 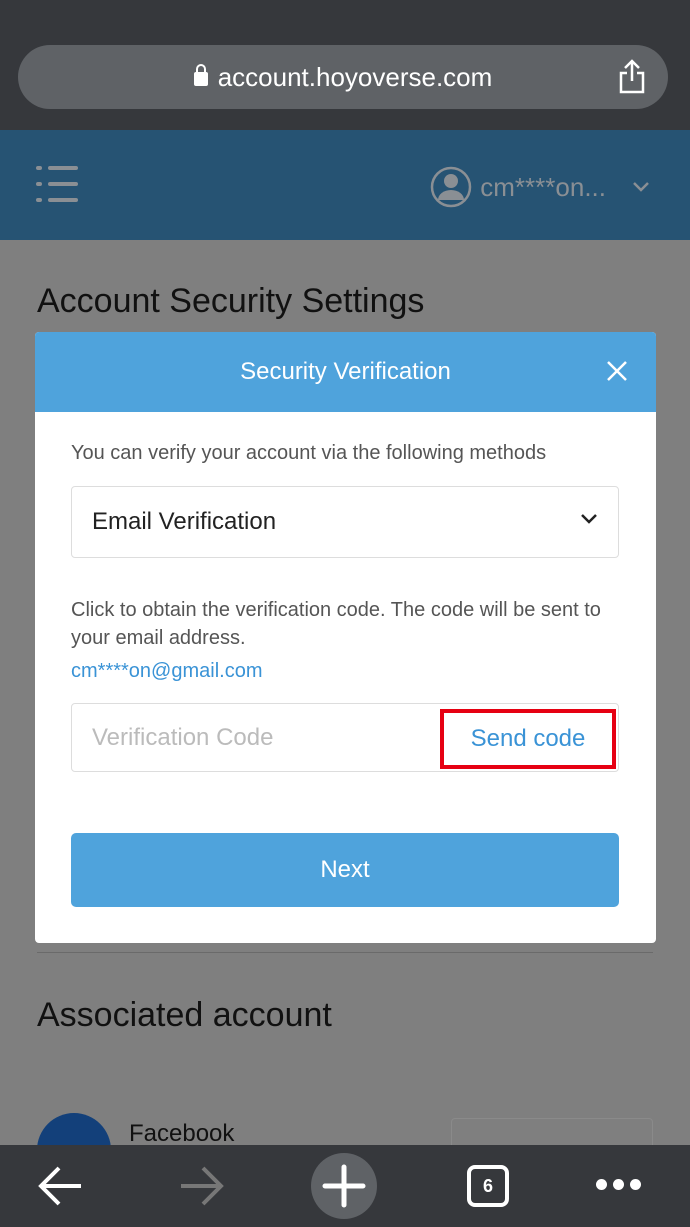 I want to click on page-title: Account Security Settings, so click(x=231, y=301).